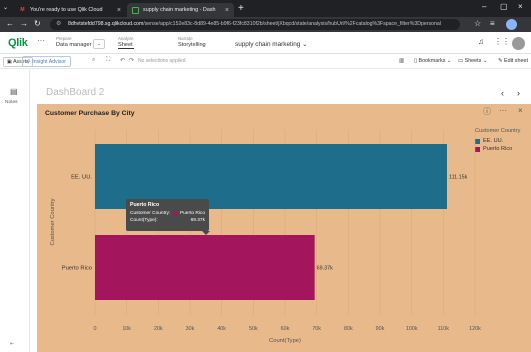 This screenshot has width=531, height=352. I want to click on x-tick-label: 70k, so click(316, 329).